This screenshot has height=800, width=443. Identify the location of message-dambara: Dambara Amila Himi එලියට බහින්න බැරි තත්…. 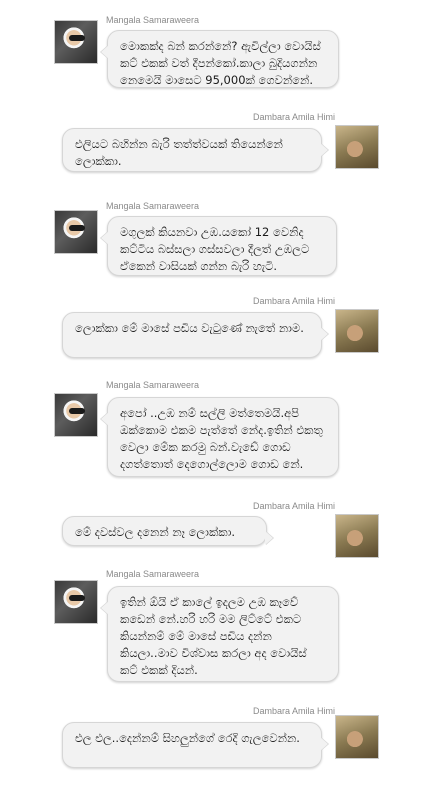
(221, 147).